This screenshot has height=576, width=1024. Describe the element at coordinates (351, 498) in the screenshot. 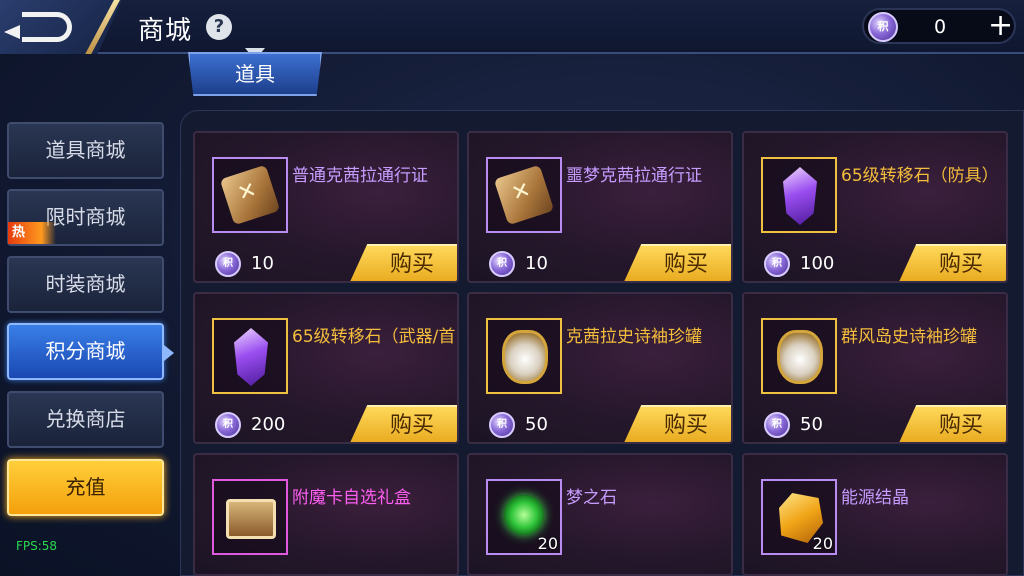

I see `item-name: 附魔卡自选礼盒` at that location.